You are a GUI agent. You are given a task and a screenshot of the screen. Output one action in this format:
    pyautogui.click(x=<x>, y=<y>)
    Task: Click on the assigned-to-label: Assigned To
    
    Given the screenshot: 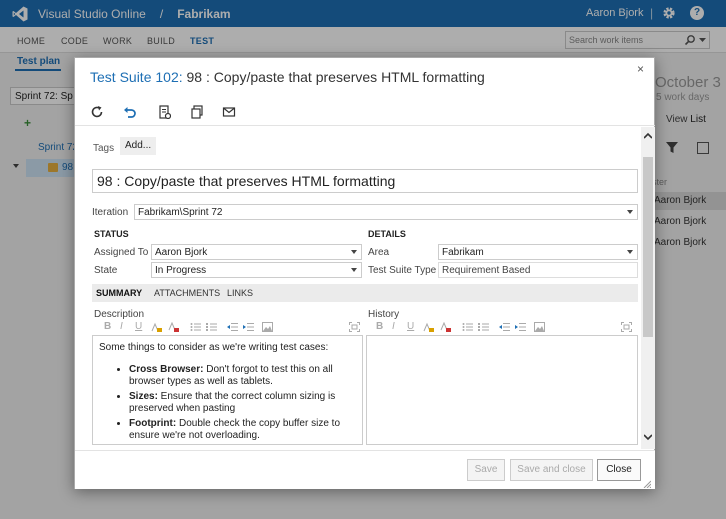 What is the action you would take?
    pyautogui.click(x=121, y=252)
    